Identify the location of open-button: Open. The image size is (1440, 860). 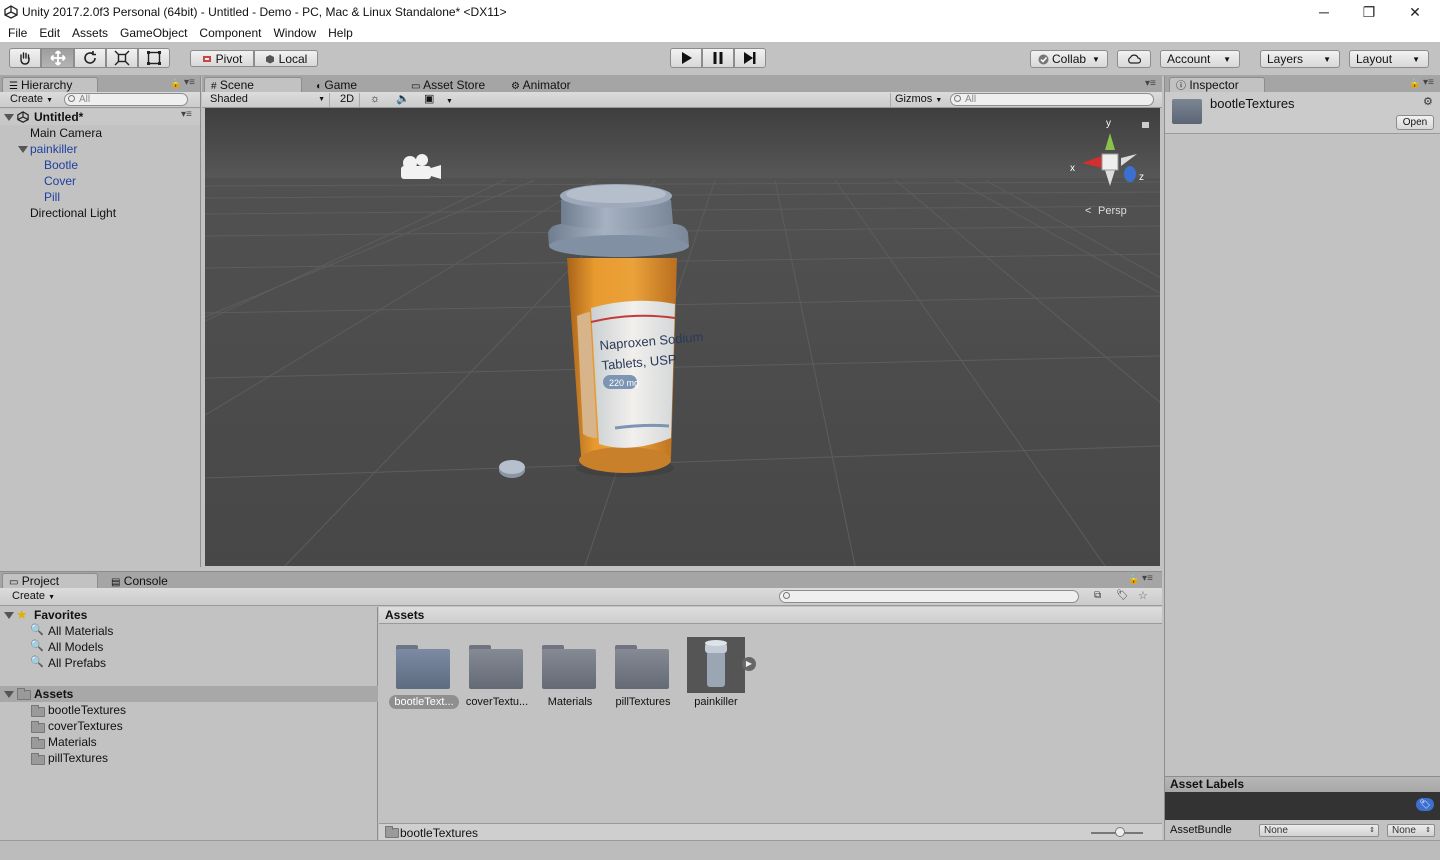
(1415, 122).